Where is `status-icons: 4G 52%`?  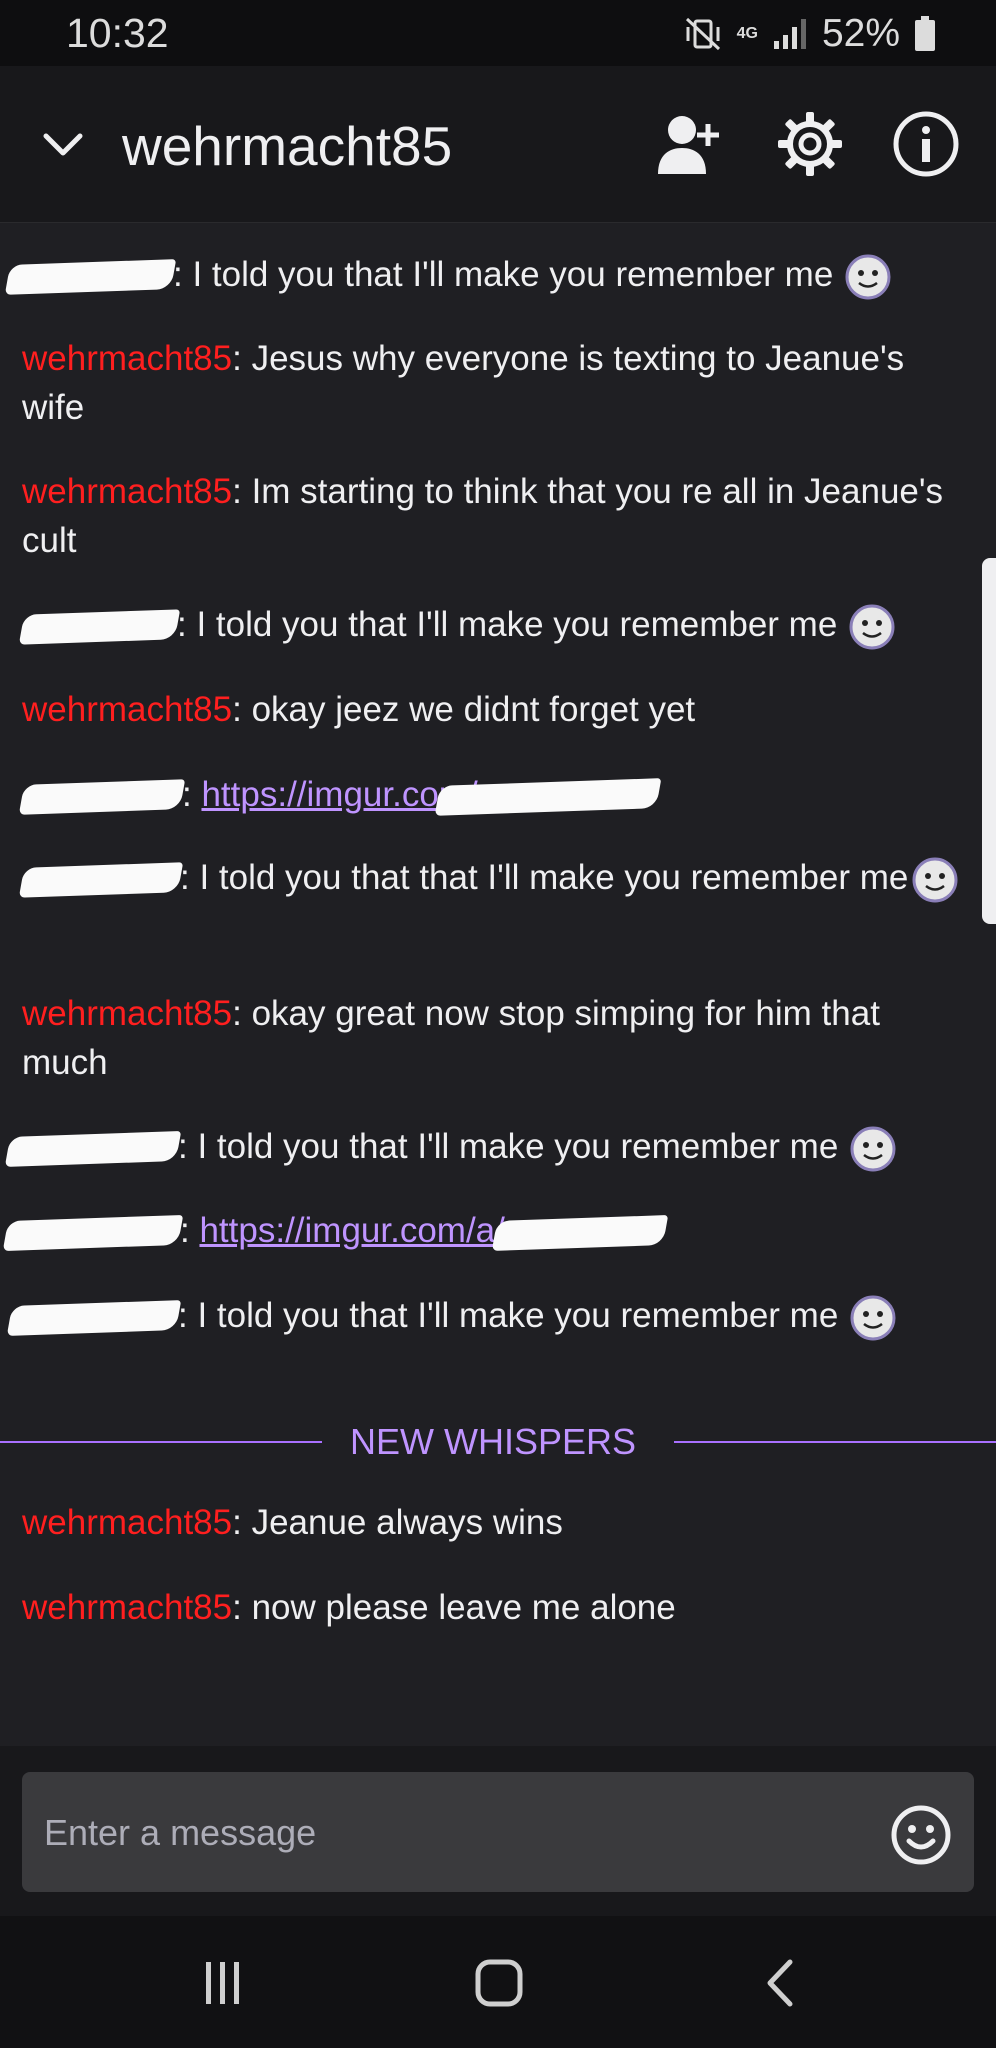 status-icons: 4G 52% is located at coordinates (809, 34).